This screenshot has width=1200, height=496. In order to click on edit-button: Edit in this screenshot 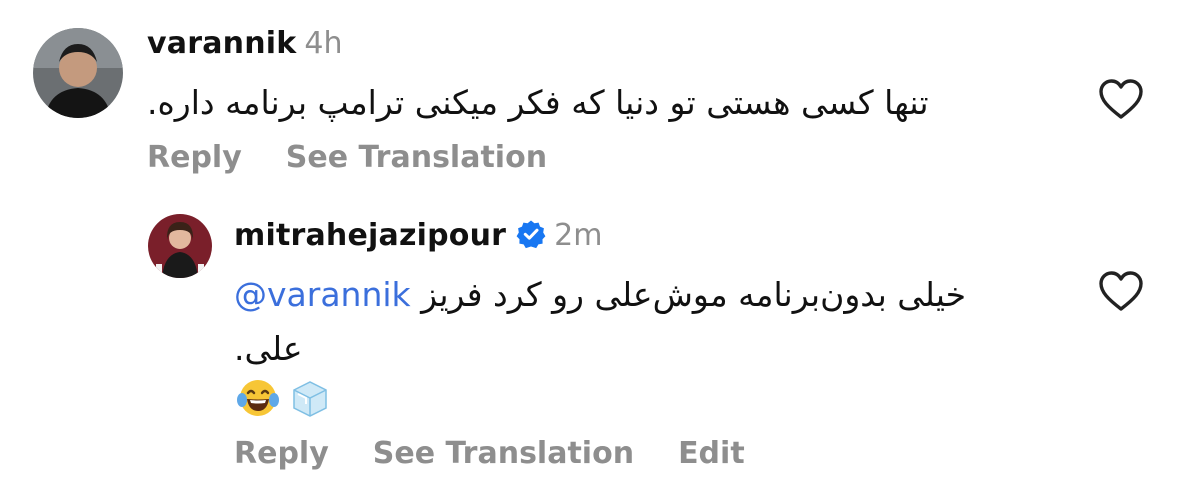, I will do `click(711, 453)`.